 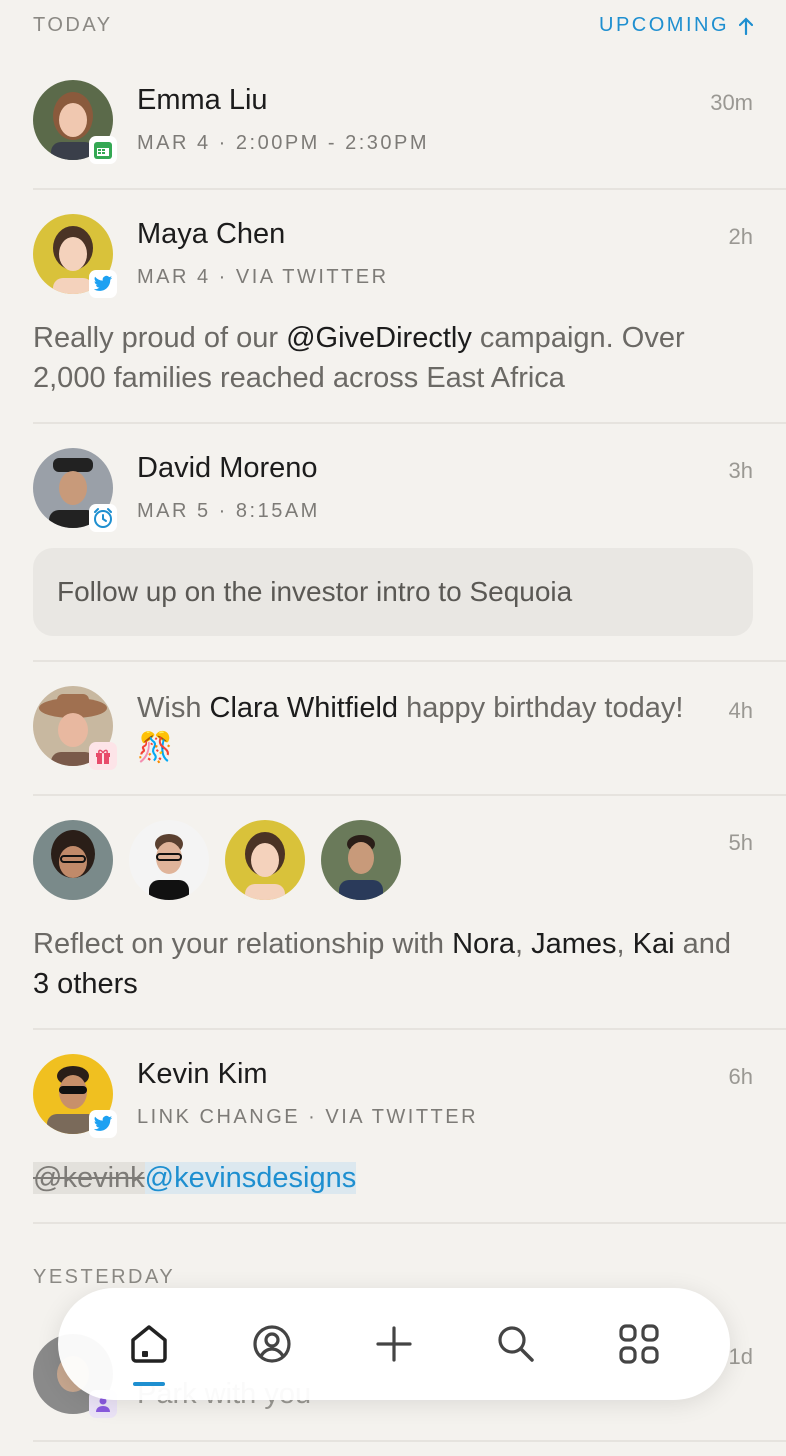 I want to click on search-icon, so click(x=516, y=1344).